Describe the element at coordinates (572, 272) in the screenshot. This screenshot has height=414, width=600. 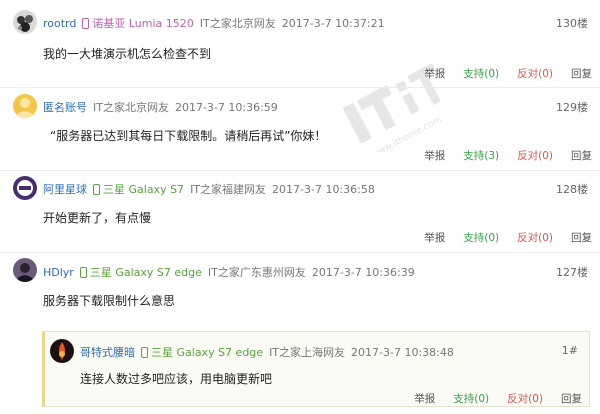
I see `floor-number: 127楼` at that location.